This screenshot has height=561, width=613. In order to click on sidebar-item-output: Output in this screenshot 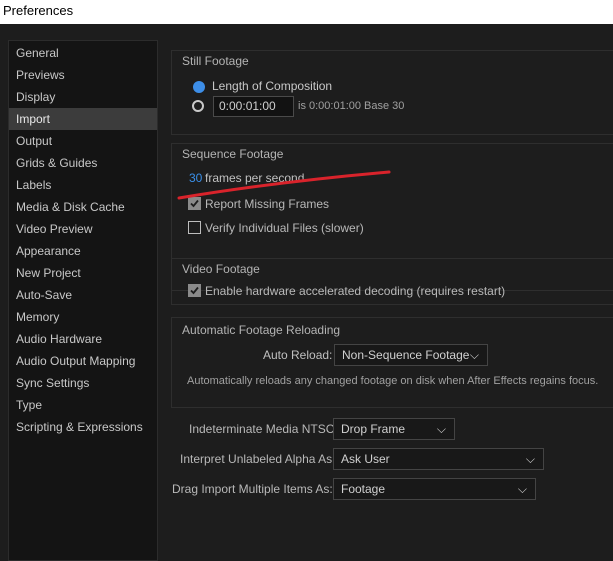, I will do `click(83, 141)`.